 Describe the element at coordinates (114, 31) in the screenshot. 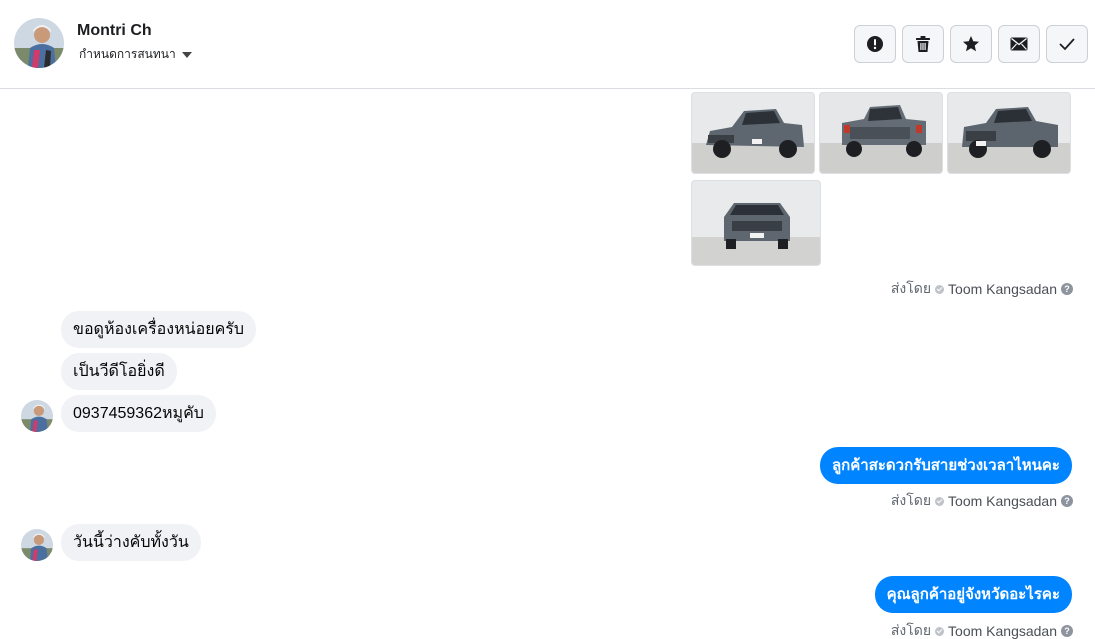

I see `contact-name: Montri Ch` at that location.